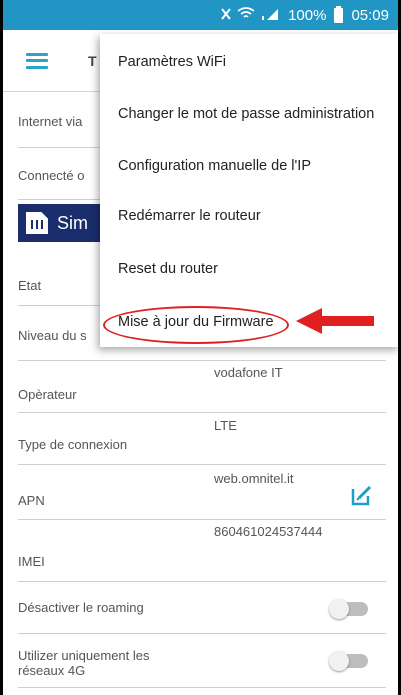 The width and height of the screenshot is (401, 695). I want to click on row-label: Désactiver le roaming, so click(81, 607).